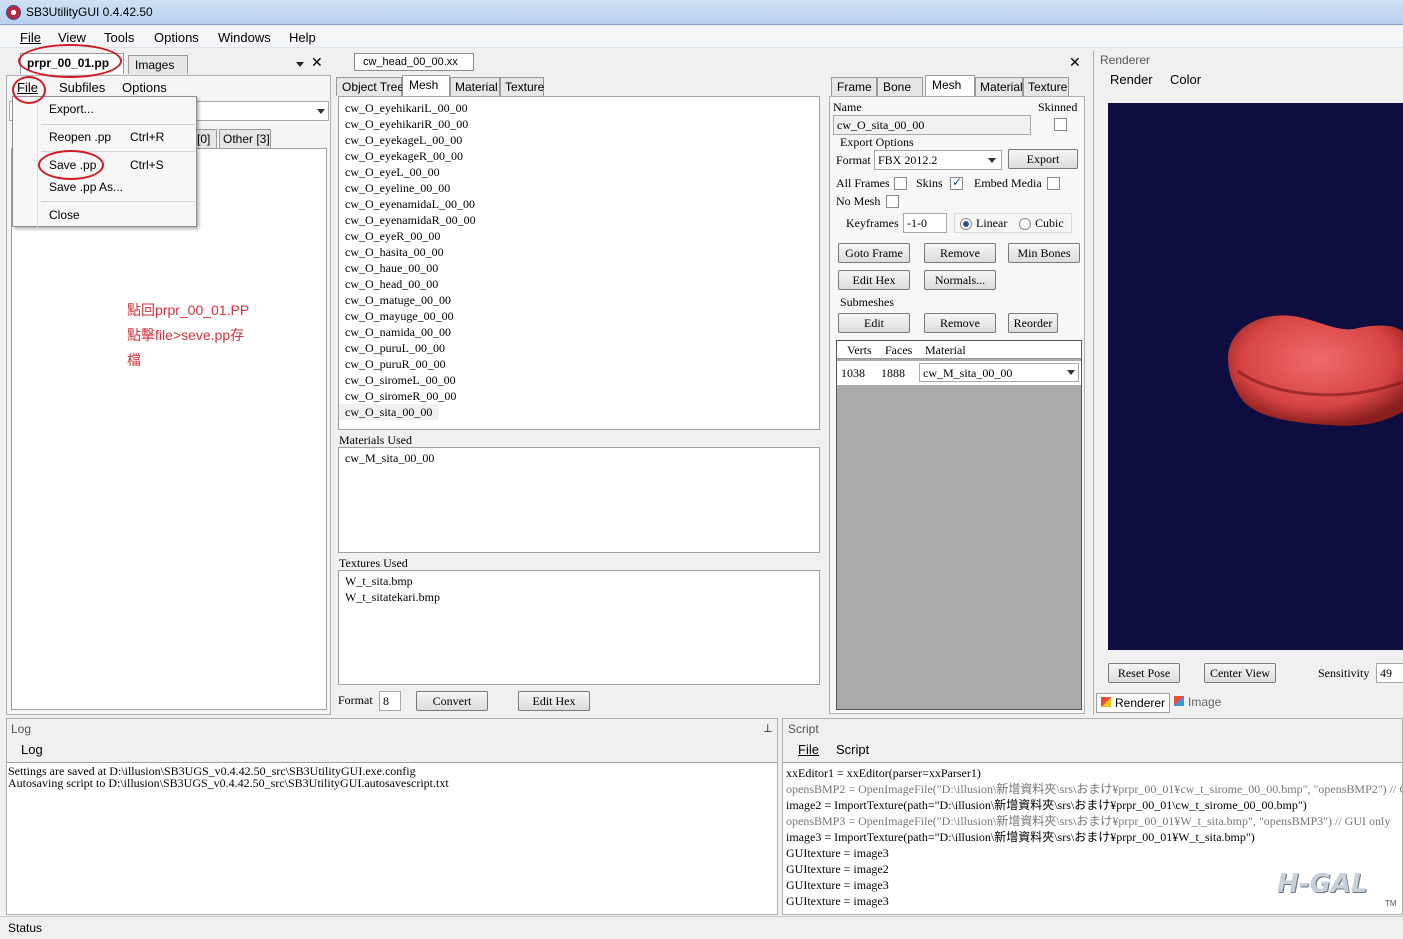  I want to click on cubic-radio, so click(1025, 224).